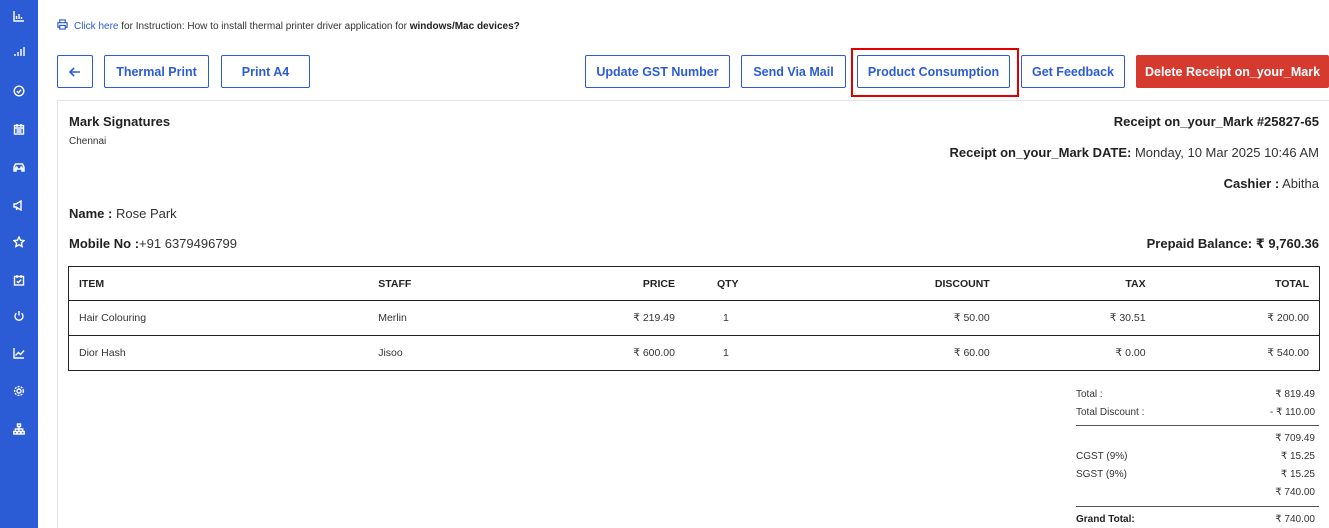 The height and width of the screenshot is (528, 1329). I want to click on prepaid-label: Prepaid Balance:, so click(1199, 243).